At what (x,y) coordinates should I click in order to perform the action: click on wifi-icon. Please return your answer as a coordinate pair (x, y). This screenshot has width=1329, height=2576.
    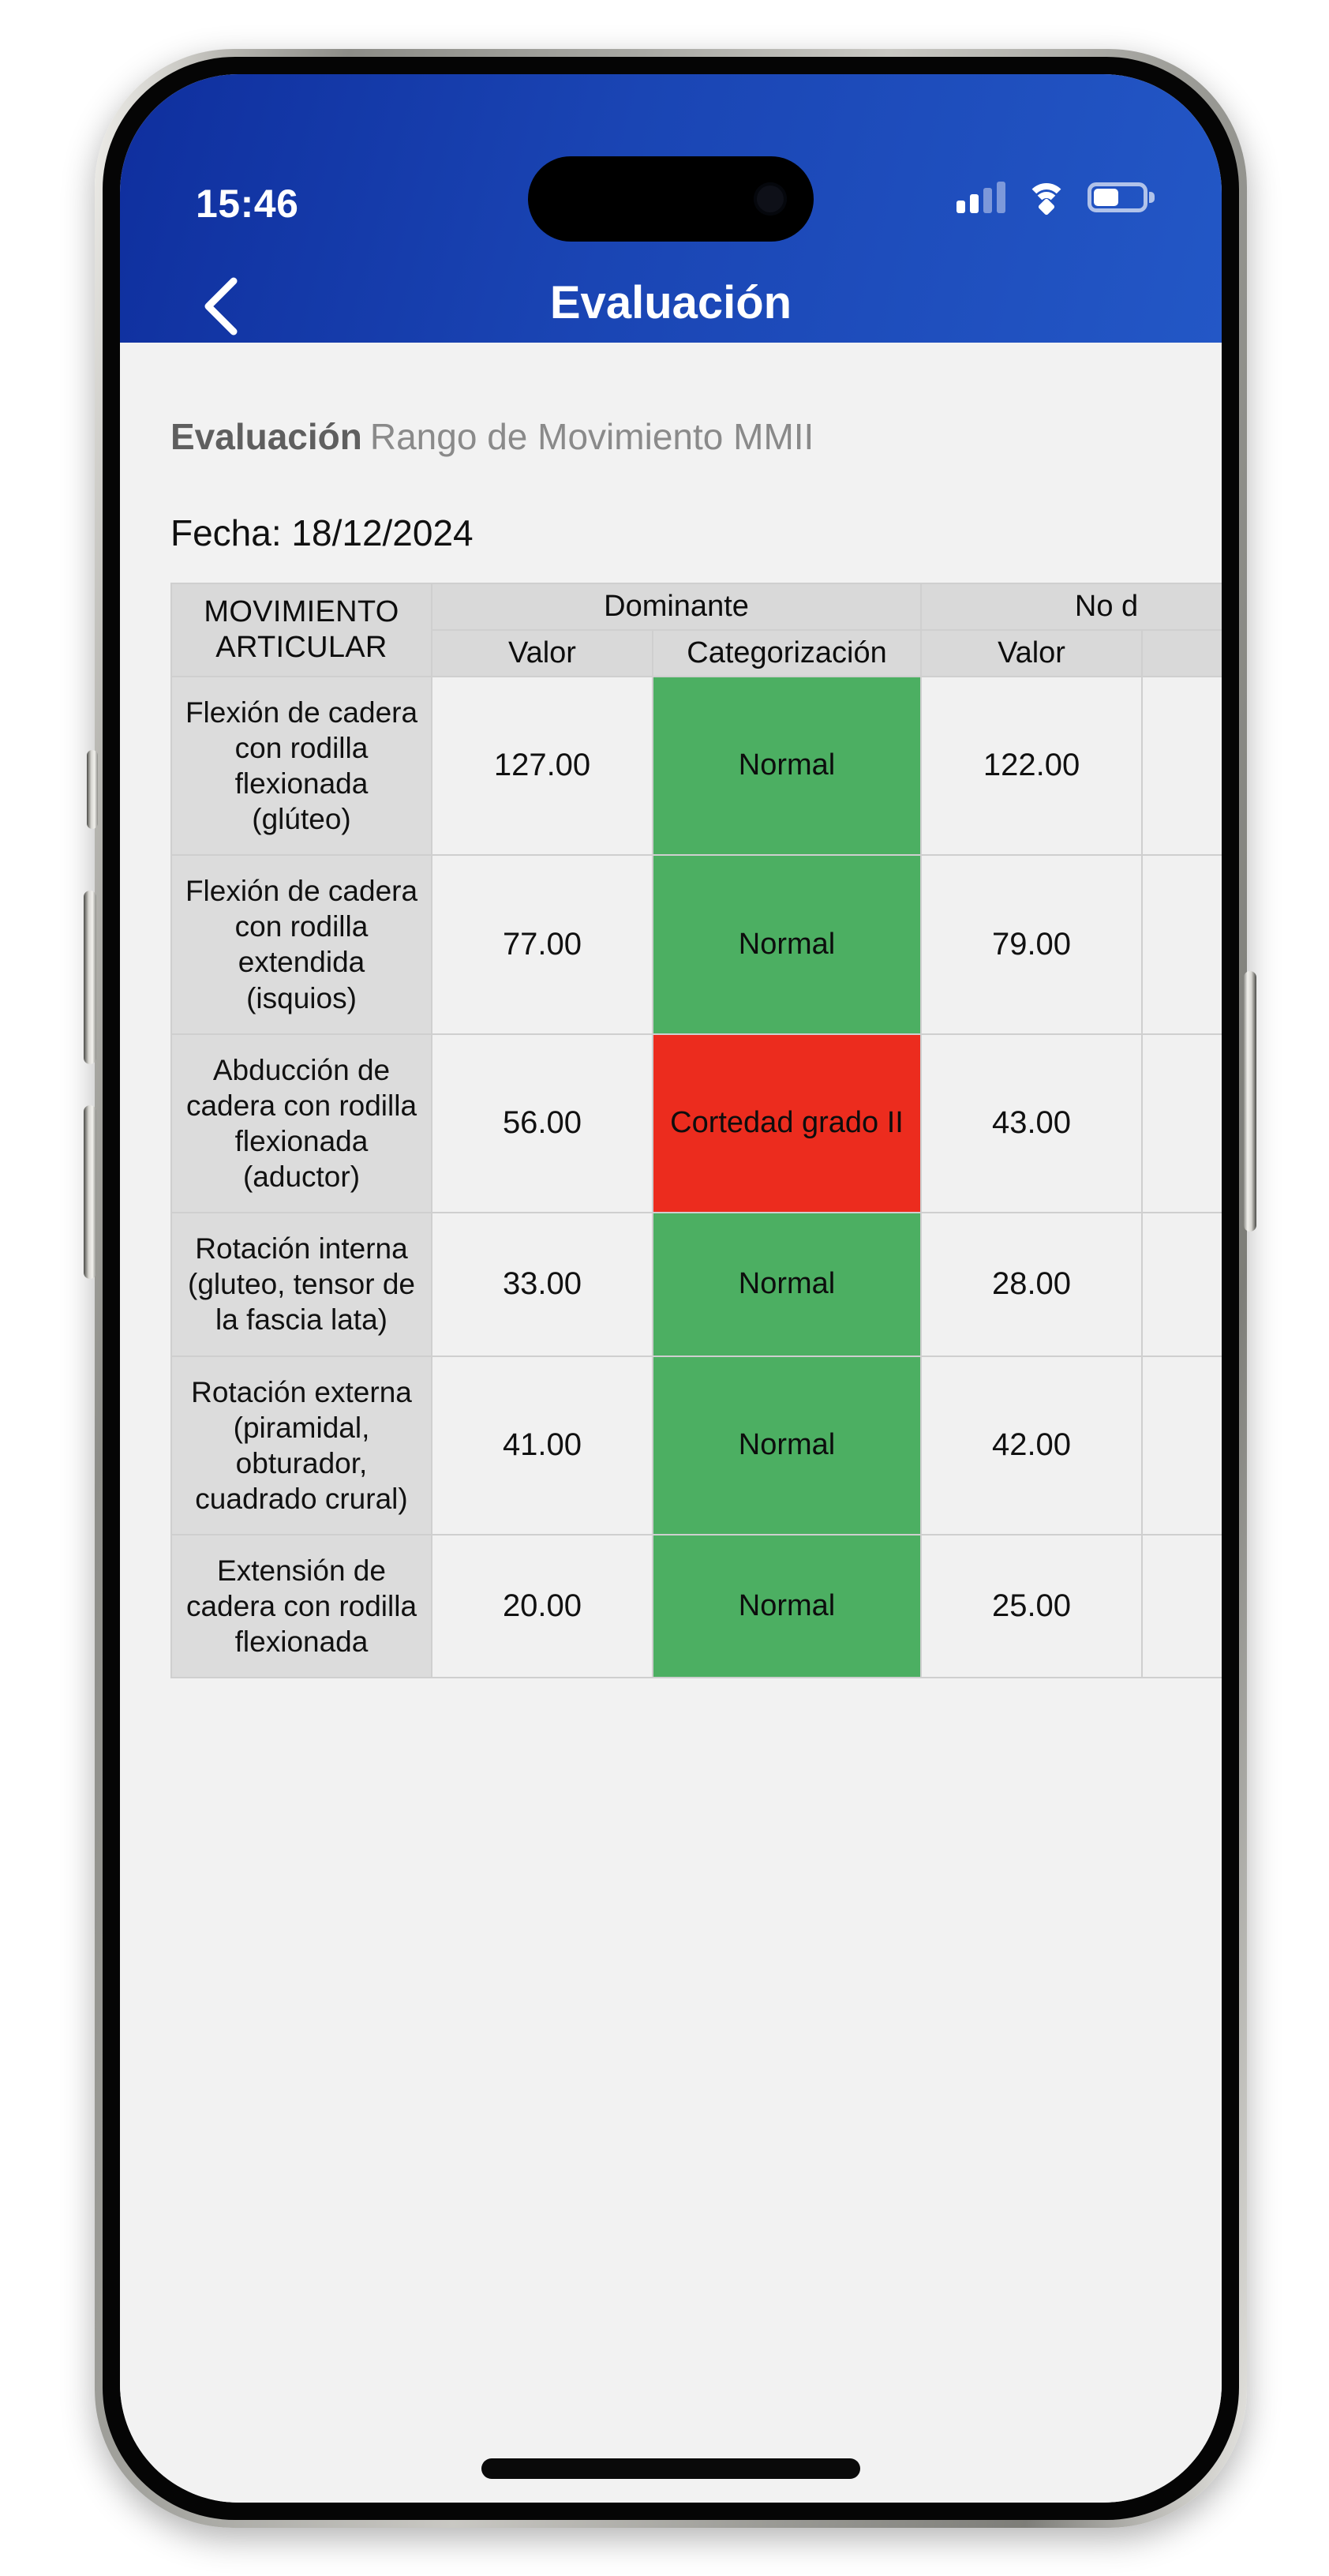
    Looking at the image, I should click on (1046, 199).